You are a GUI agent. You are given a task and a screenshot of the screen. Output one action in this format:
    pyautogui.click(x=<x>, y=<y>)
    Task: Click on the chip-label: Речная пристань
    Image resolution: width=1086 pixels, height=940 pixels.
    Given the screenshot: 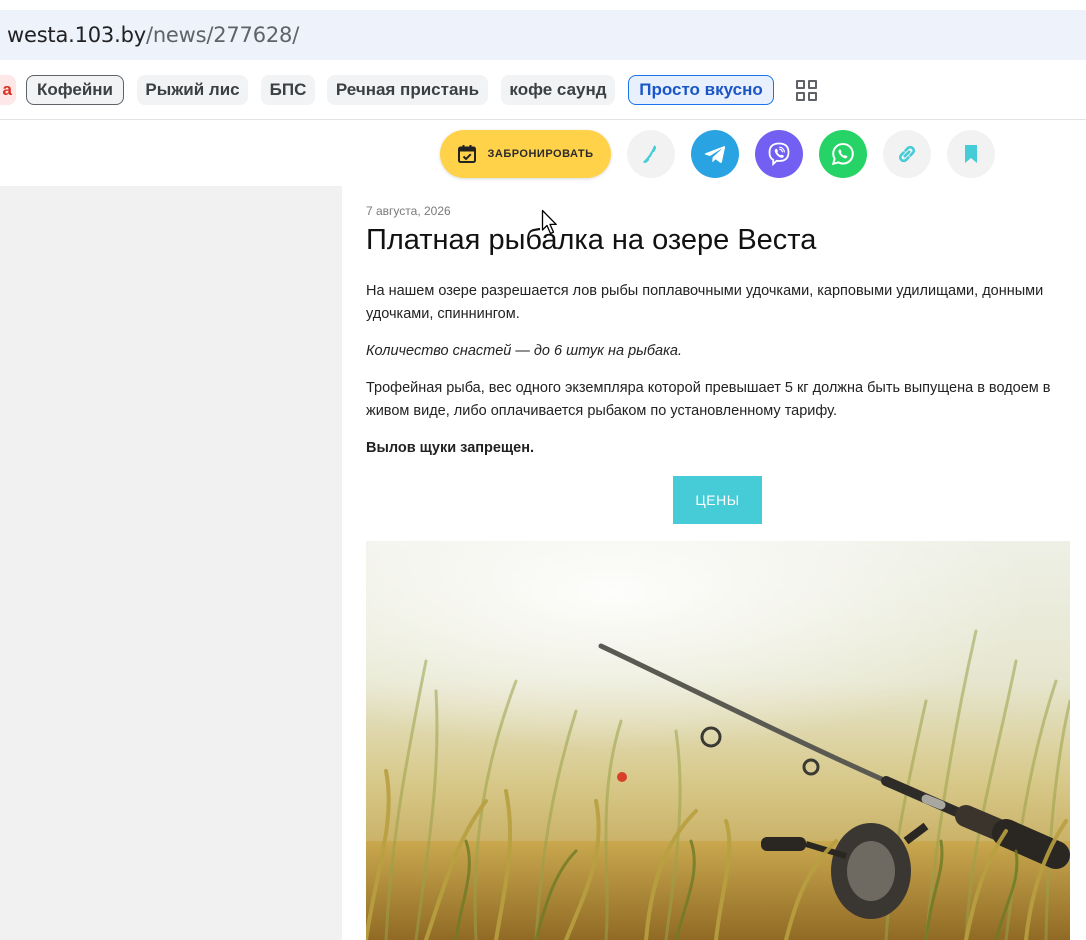 What is the action you would take?
    pyautogui.click(x=407, y=89)
    